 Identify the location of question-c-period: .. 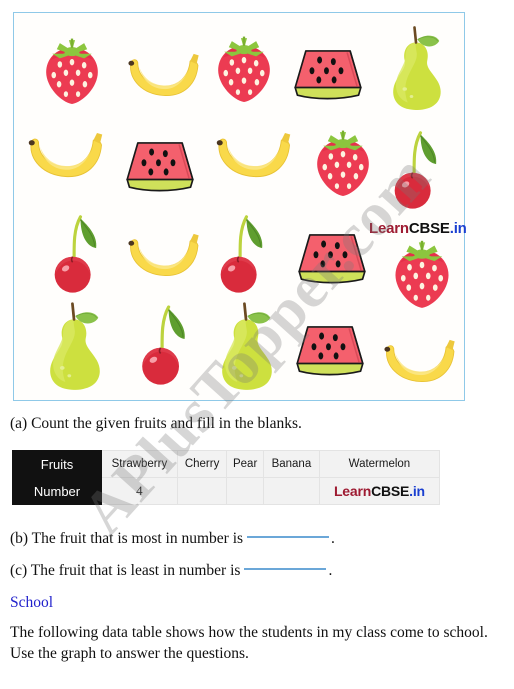
(330, 570).